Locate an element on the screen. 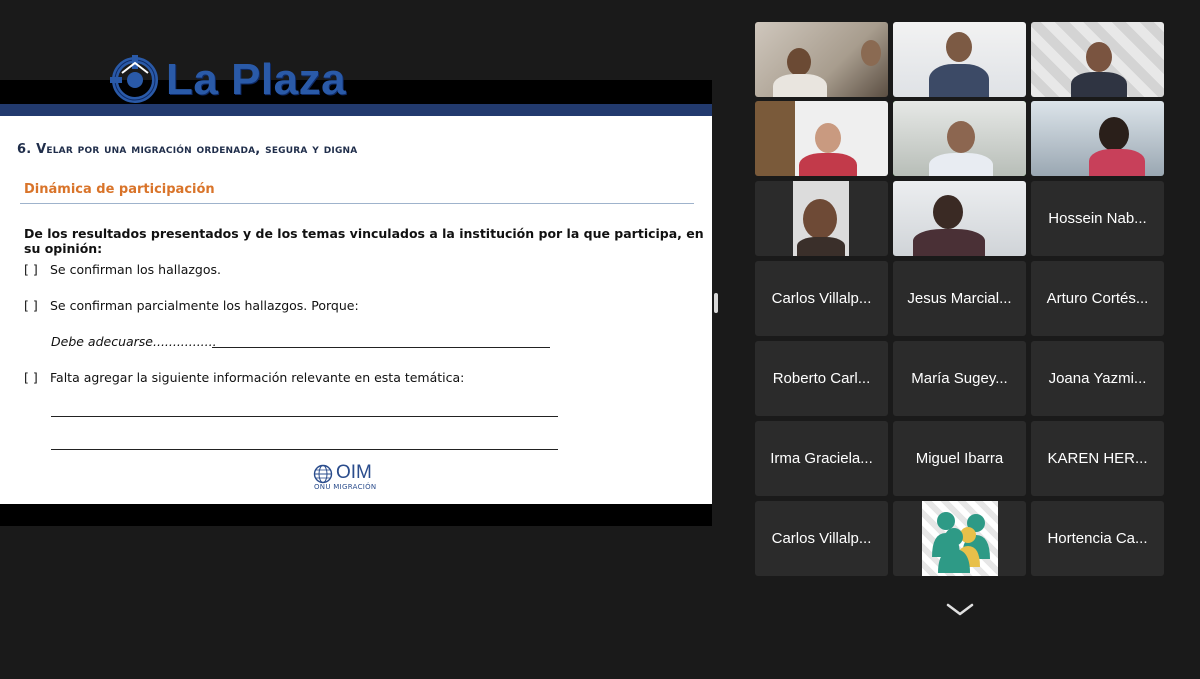 The height and width of the screenshot is (679, 1200). option-label: Se confirman los hallazgos. is located at coordinates (135, 269).